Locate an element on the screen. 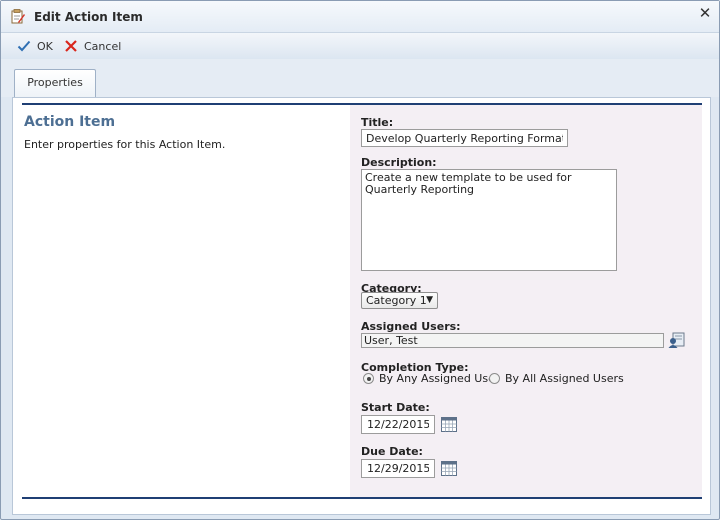 This screenshot has height=520, width=720. ok-label: OK is located at coordinates (45, 46).